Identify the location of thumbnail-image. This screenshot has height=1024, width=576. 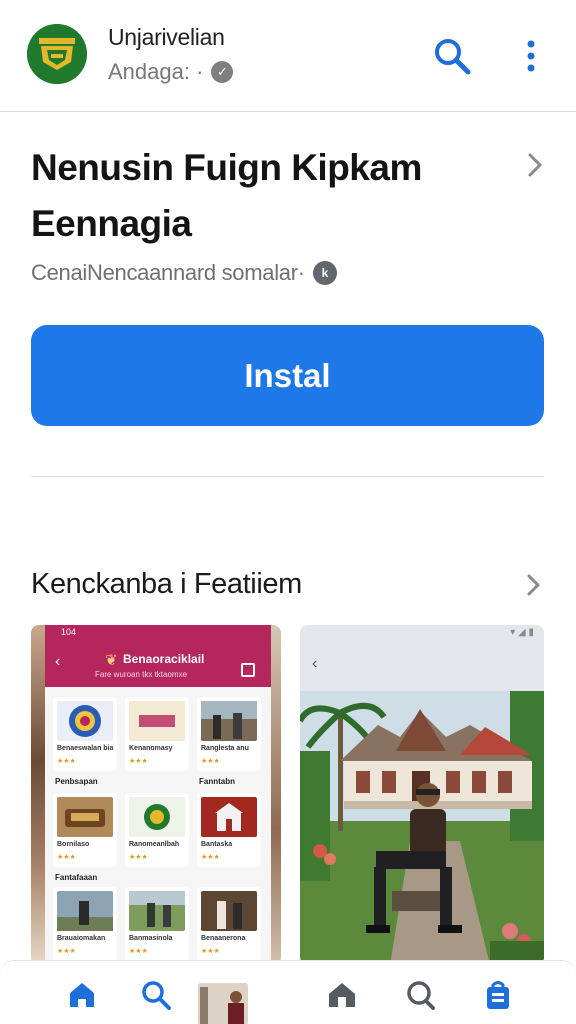
(223, 1003).